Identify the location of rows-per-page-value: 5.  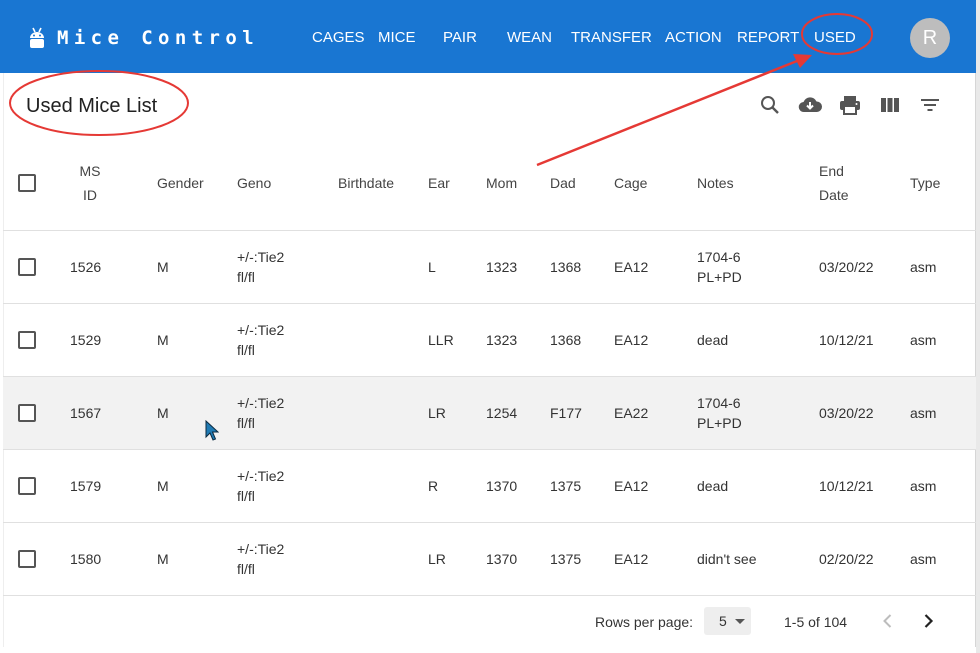
(723, 621).